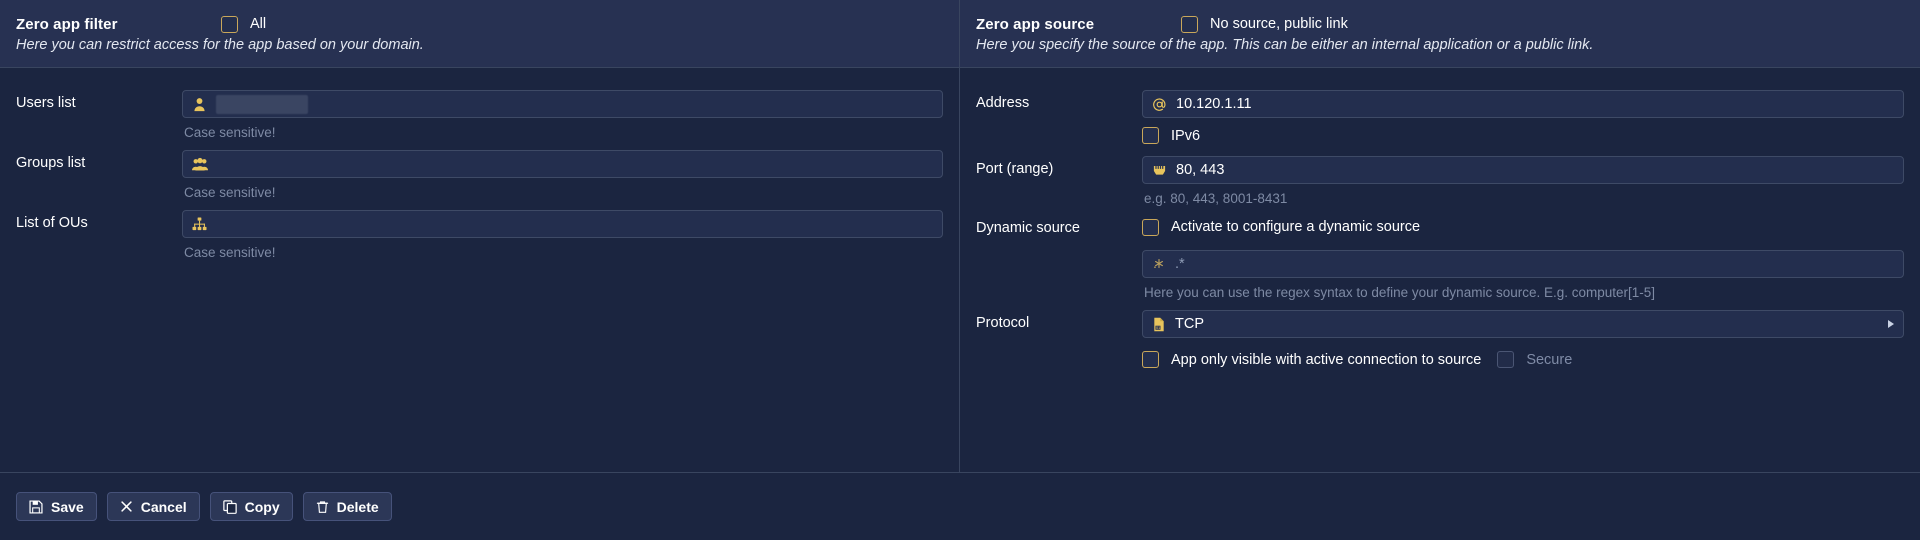  What do you see at coordinates (46, 103) in the screenshot?
I see `users-list-label: Users list` at bounding box center [46, 103].